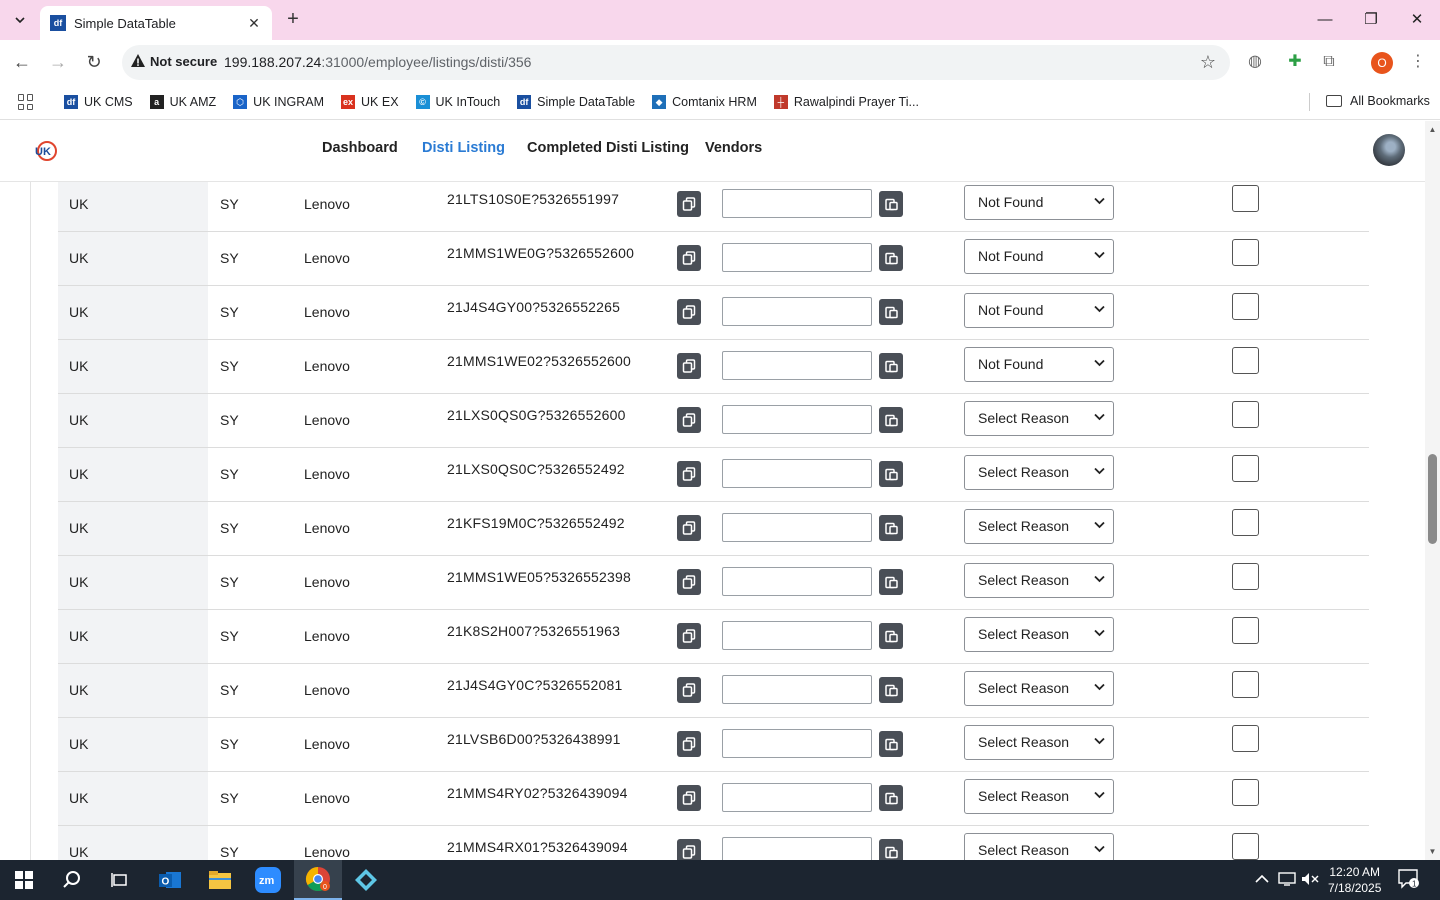 The image size is (1440, 900). Describe the element at coordinates (156, 23) in the screenshot. I see `browser-tab: df Simple DataTable ✕` at that location.